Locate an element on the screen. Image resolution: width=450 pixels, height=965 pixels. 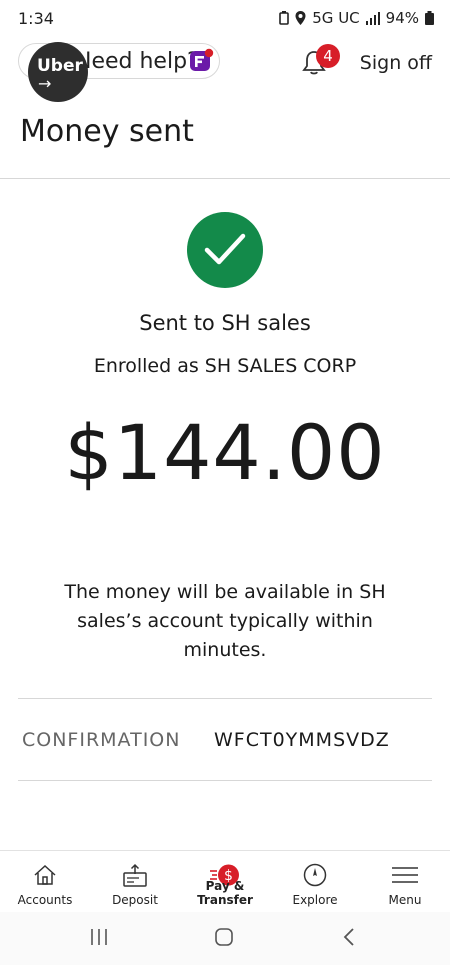
nav-explore: Explore is located at coordinates (315, 882).